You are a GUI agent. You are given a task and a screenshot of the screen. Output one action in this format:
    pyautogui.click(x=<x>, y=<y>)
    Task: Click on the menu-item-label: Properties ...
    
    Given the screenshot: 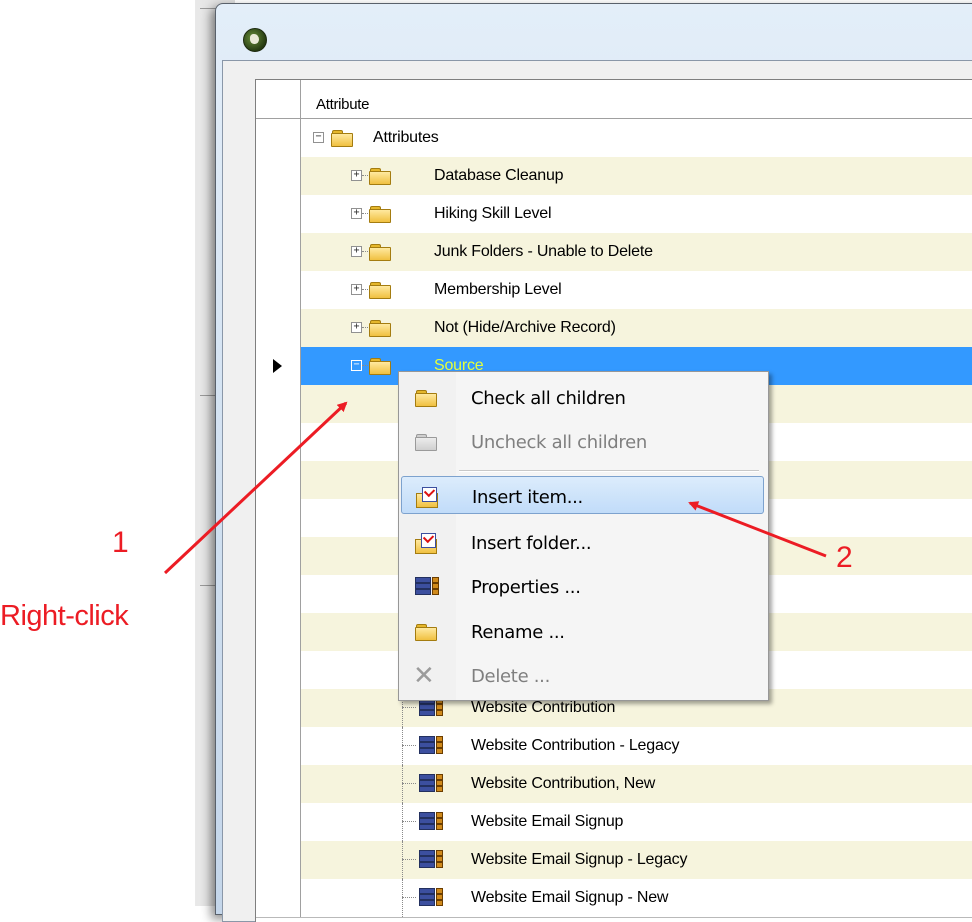 What is the action you would take?
    pyautogui.click(x=526, y=587)
    